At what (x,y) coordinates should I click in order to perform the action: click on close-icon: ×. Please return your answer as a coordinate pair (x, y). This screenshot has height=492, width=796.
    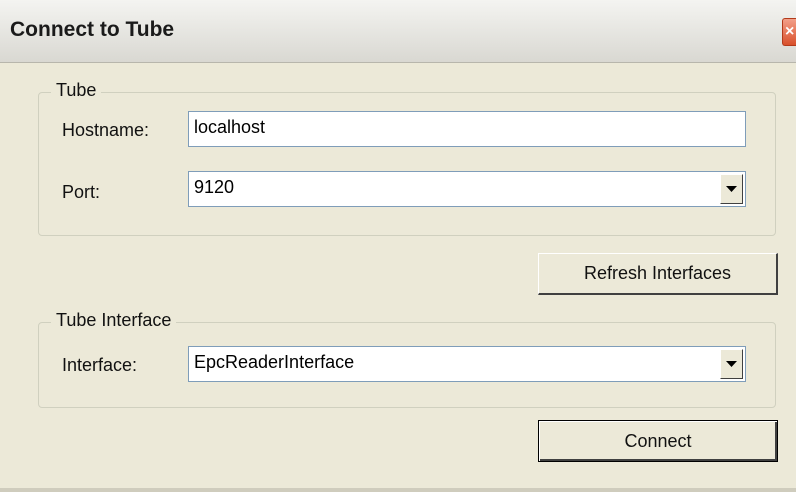
    Looking at the image, I should click on (790, 31).